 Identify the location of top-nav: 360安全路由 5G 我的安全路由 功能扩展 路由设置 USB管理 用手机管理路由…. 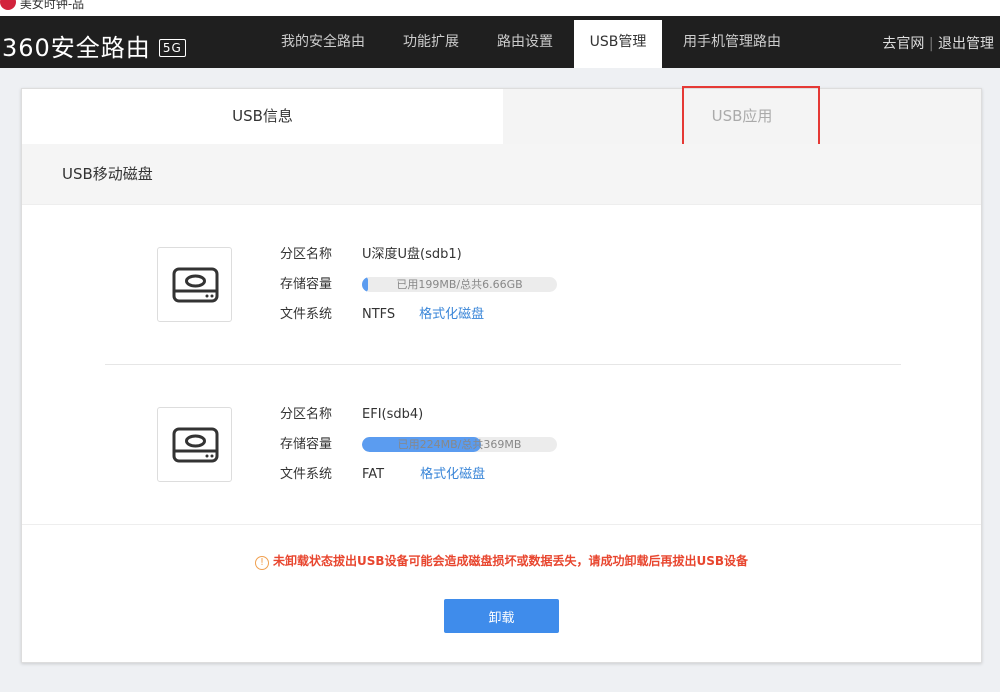
(500, 42).